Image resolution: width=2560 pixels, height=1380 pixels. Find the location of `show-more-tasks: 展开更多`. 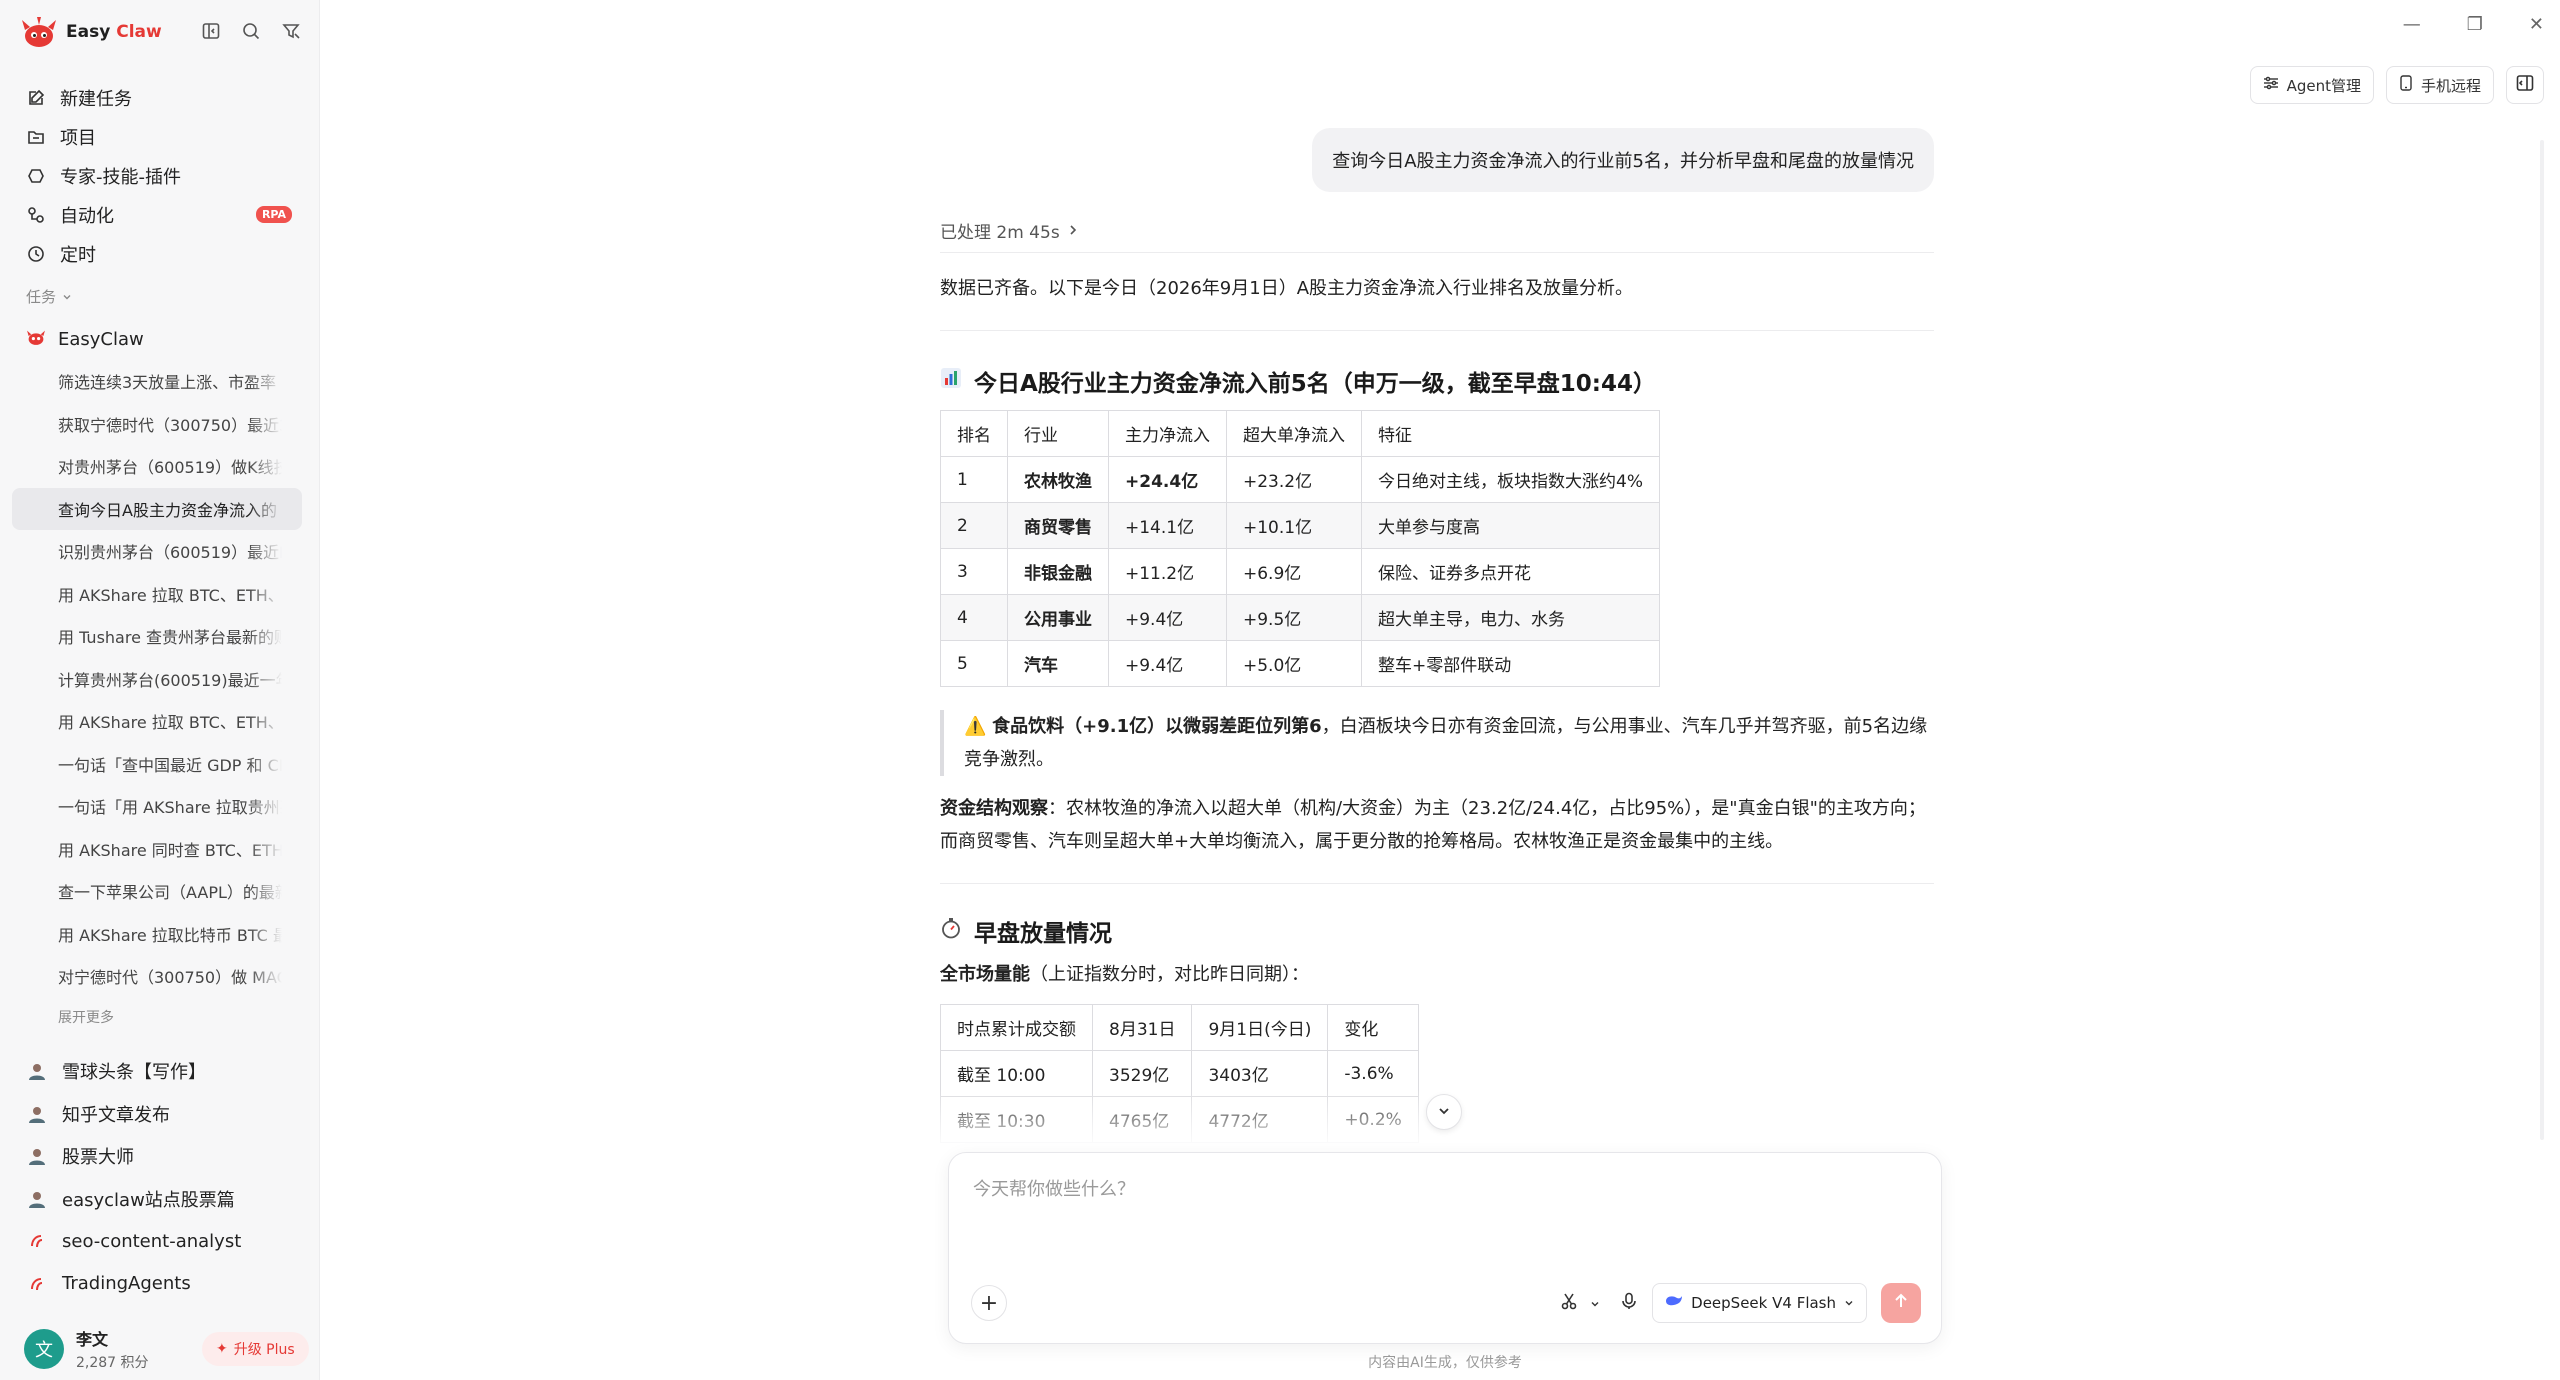

show-more-tasks: 展开更多 is located at coordinates (157, 1017).